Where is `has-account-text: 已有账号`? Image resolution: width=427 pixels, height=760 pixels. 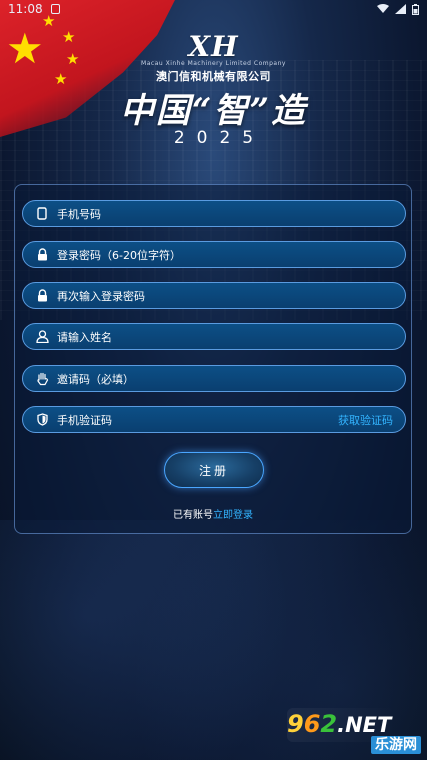 has-account-text: 已有账号 is located at coordinates (193, 515).